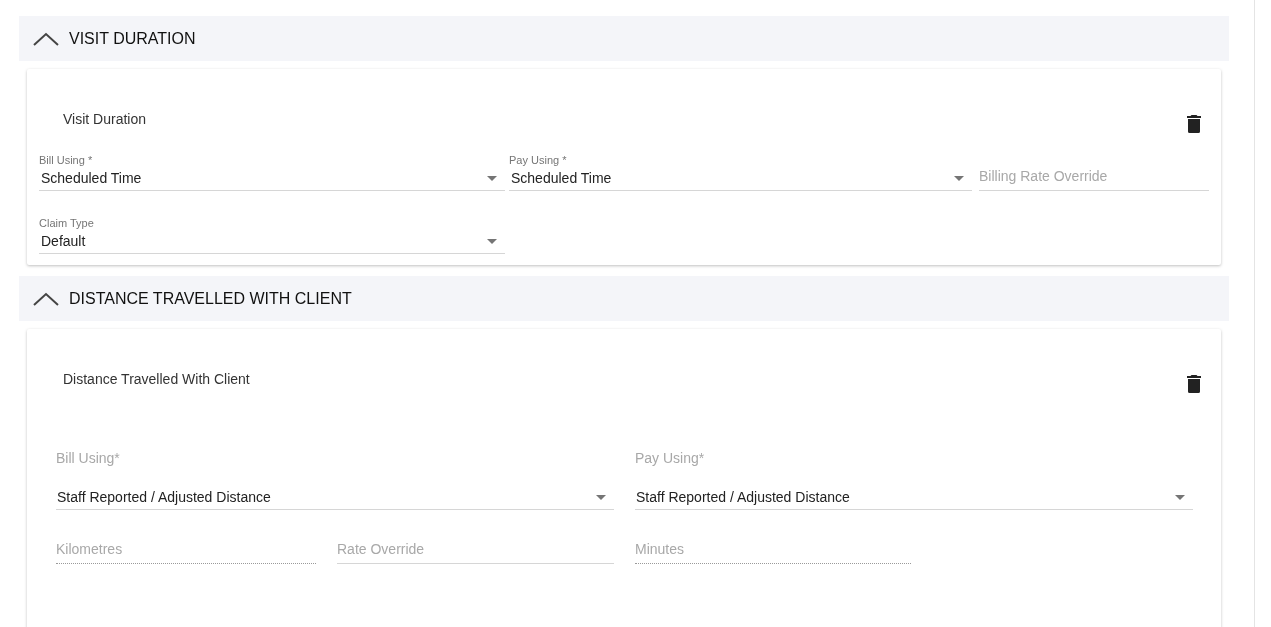 This screenshot has height=627, width=1271. I want to click on card-title: Visit Duration, so click(104, 119).